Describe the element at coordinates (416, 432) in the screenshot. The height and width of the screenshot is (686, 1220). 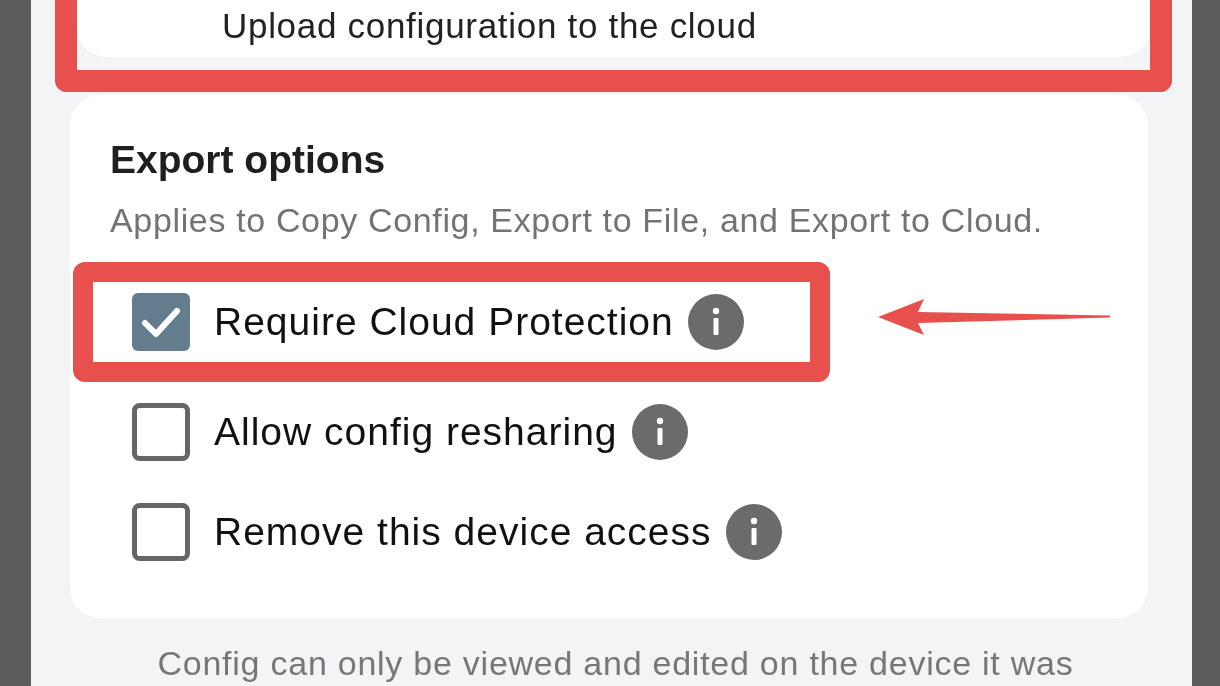
I see `checkbox-label: Allow config resharing` at that location.